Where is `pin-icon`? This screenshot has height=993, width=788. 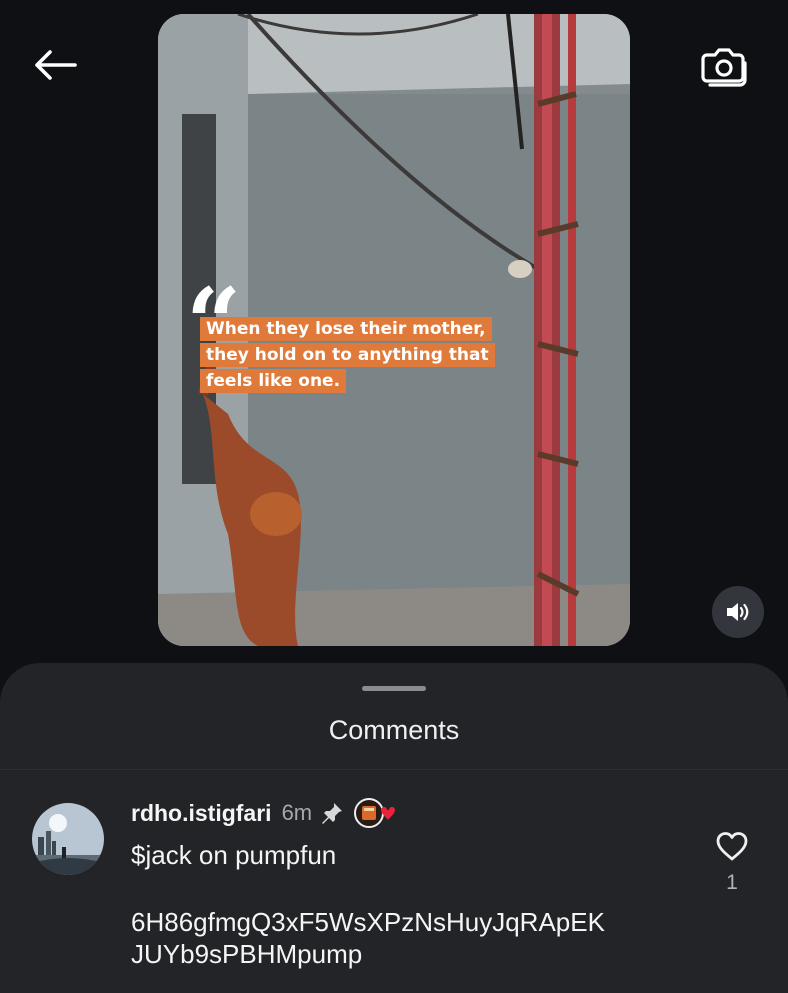 pin-icon is located at coordinates (332, 813).